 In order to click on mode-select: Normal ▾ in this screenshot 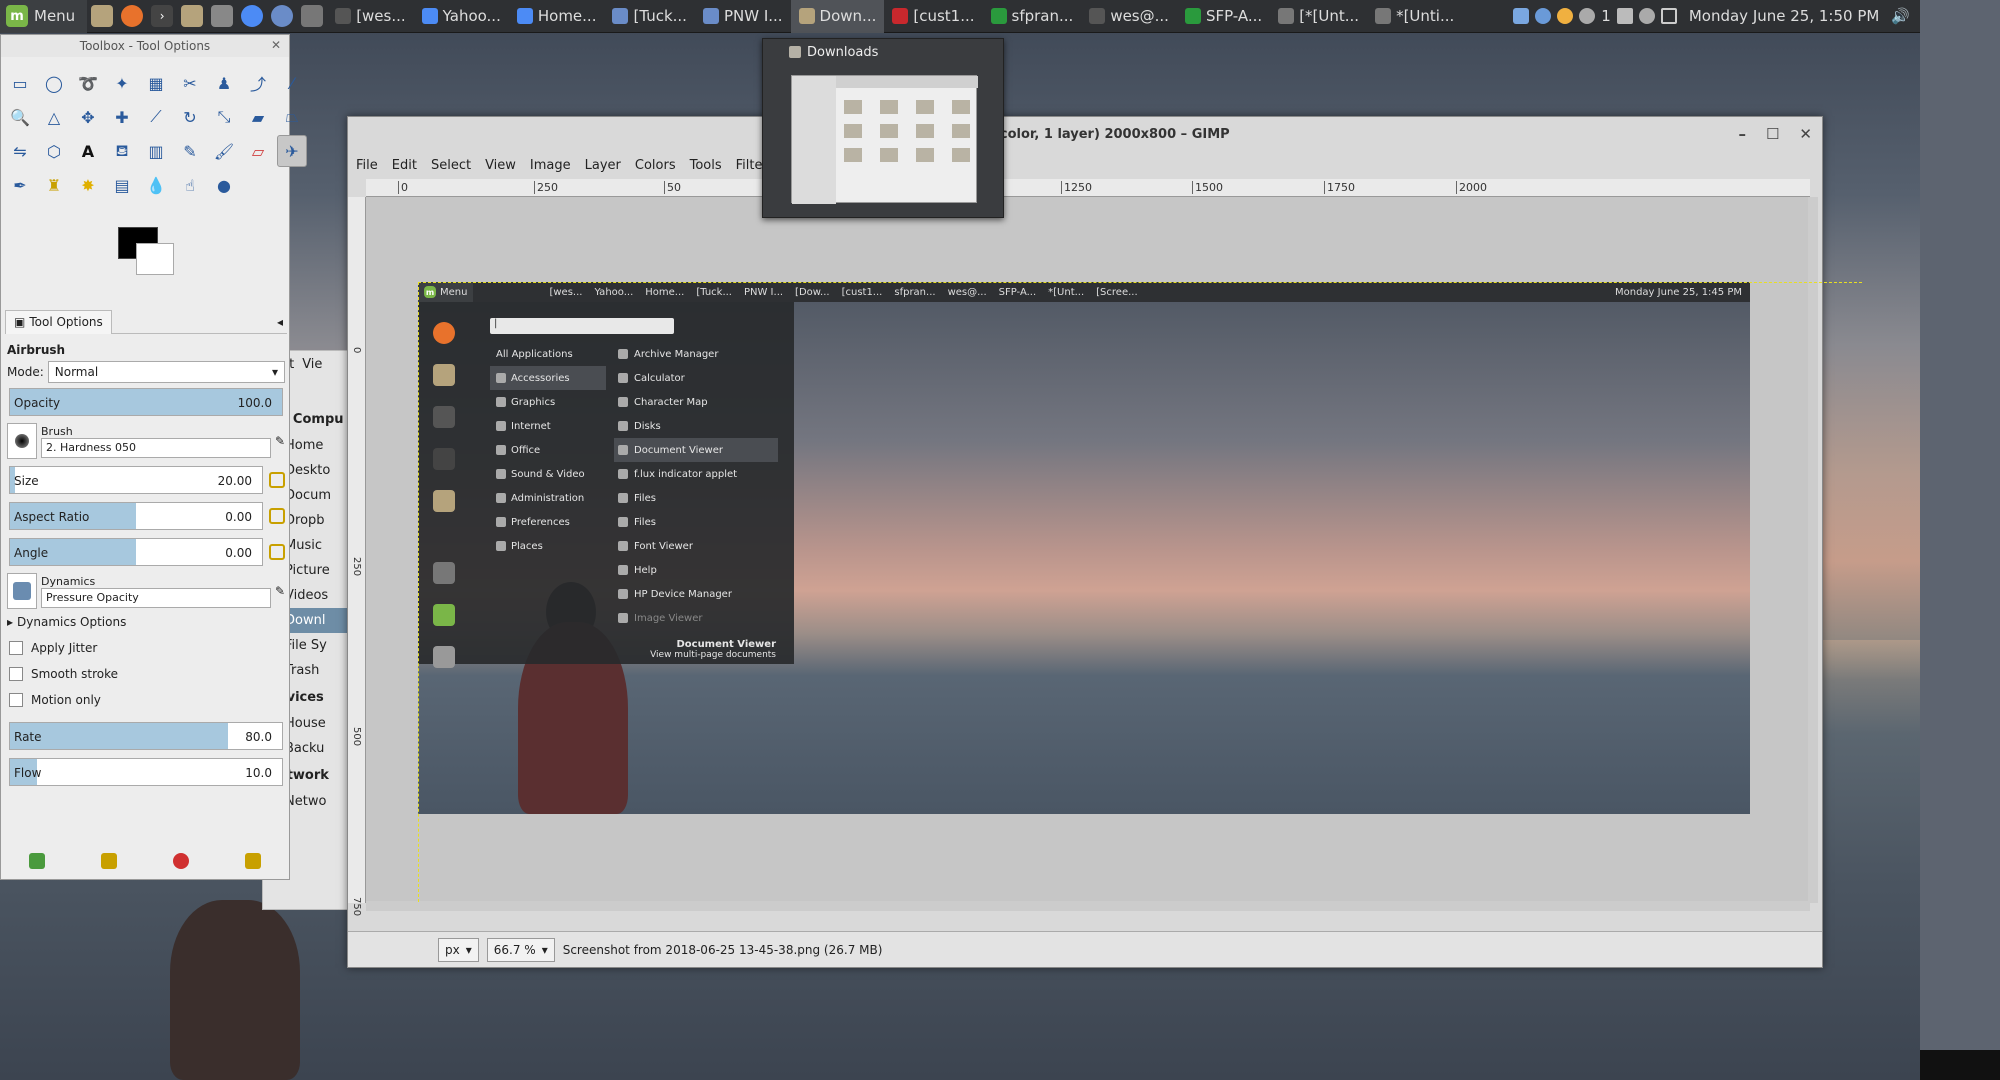, I will do `click(166, 372)`.